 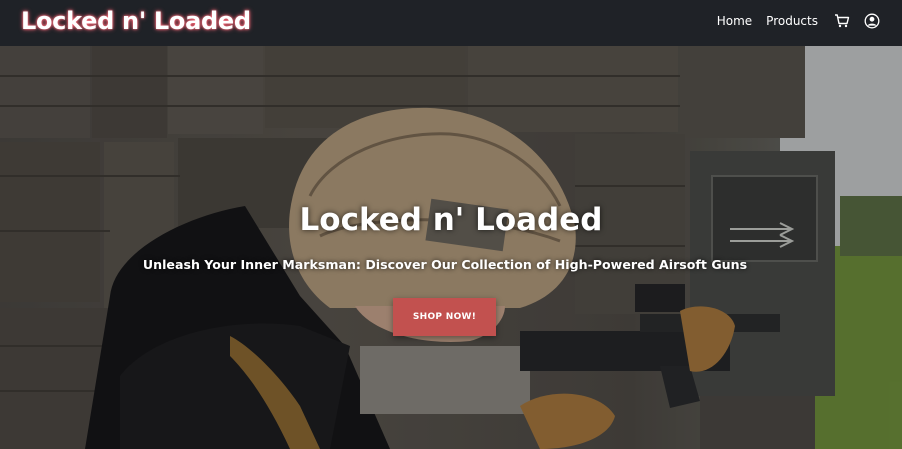 What do you see at coordinates (451, 23) in the screenshot?
I see `navbar: Locked n' Loaded Home Products` at bounding box center [451, 23].